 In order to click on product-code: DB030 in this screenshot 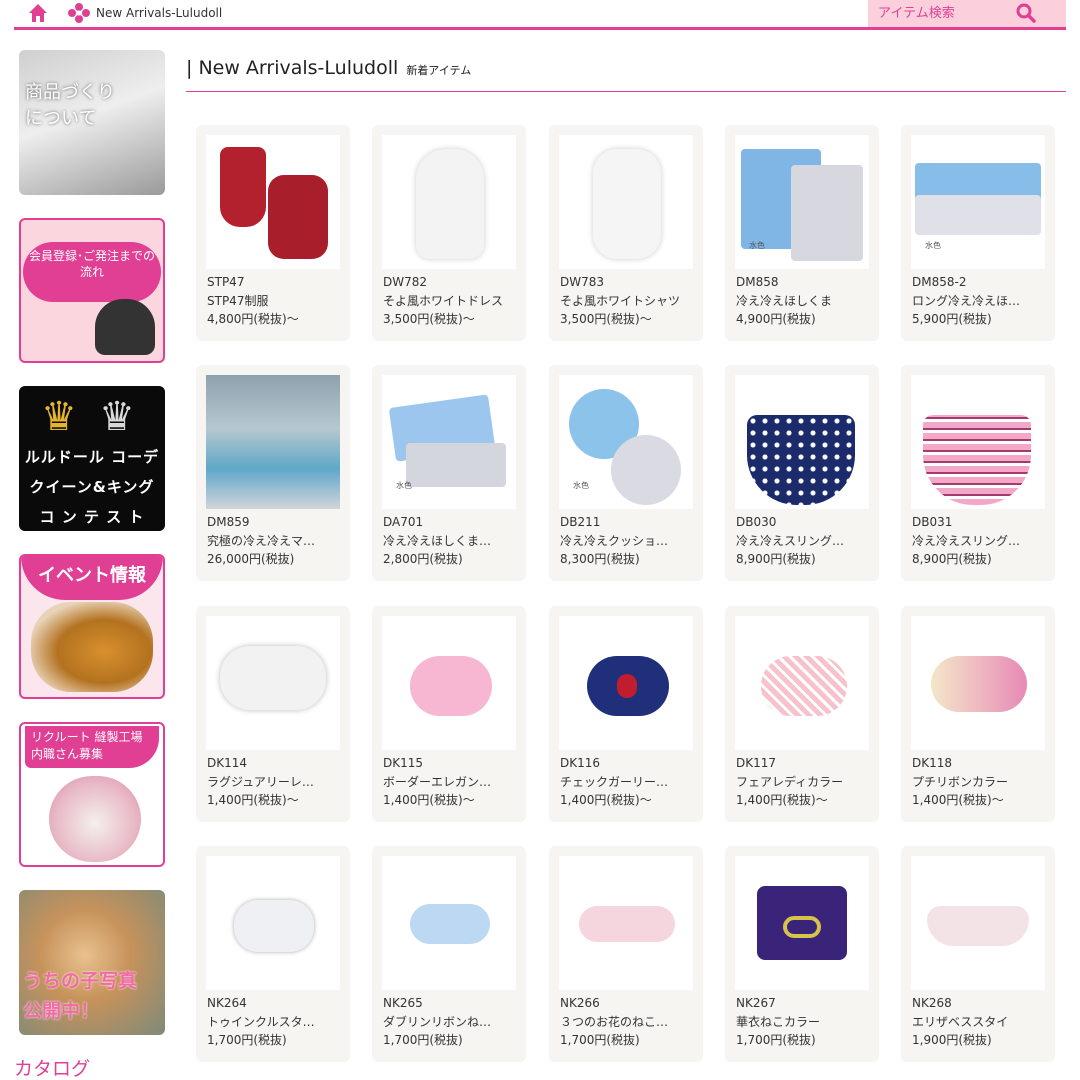, I will do `click(756, 522)`.